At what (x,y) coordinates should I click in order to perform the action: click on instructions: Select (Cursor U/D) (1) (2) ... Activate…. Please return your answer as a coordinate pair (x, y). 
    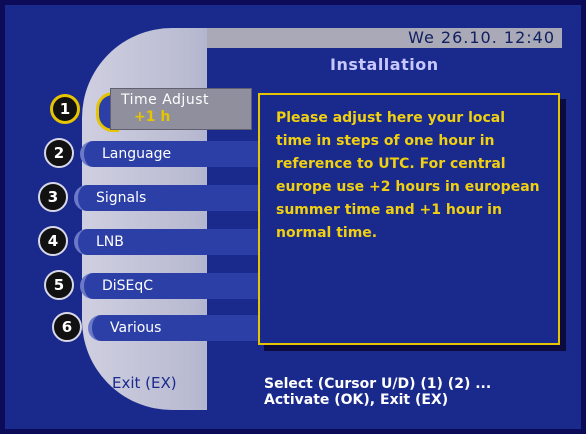
    Looking at the image, I should click on (377, 392).